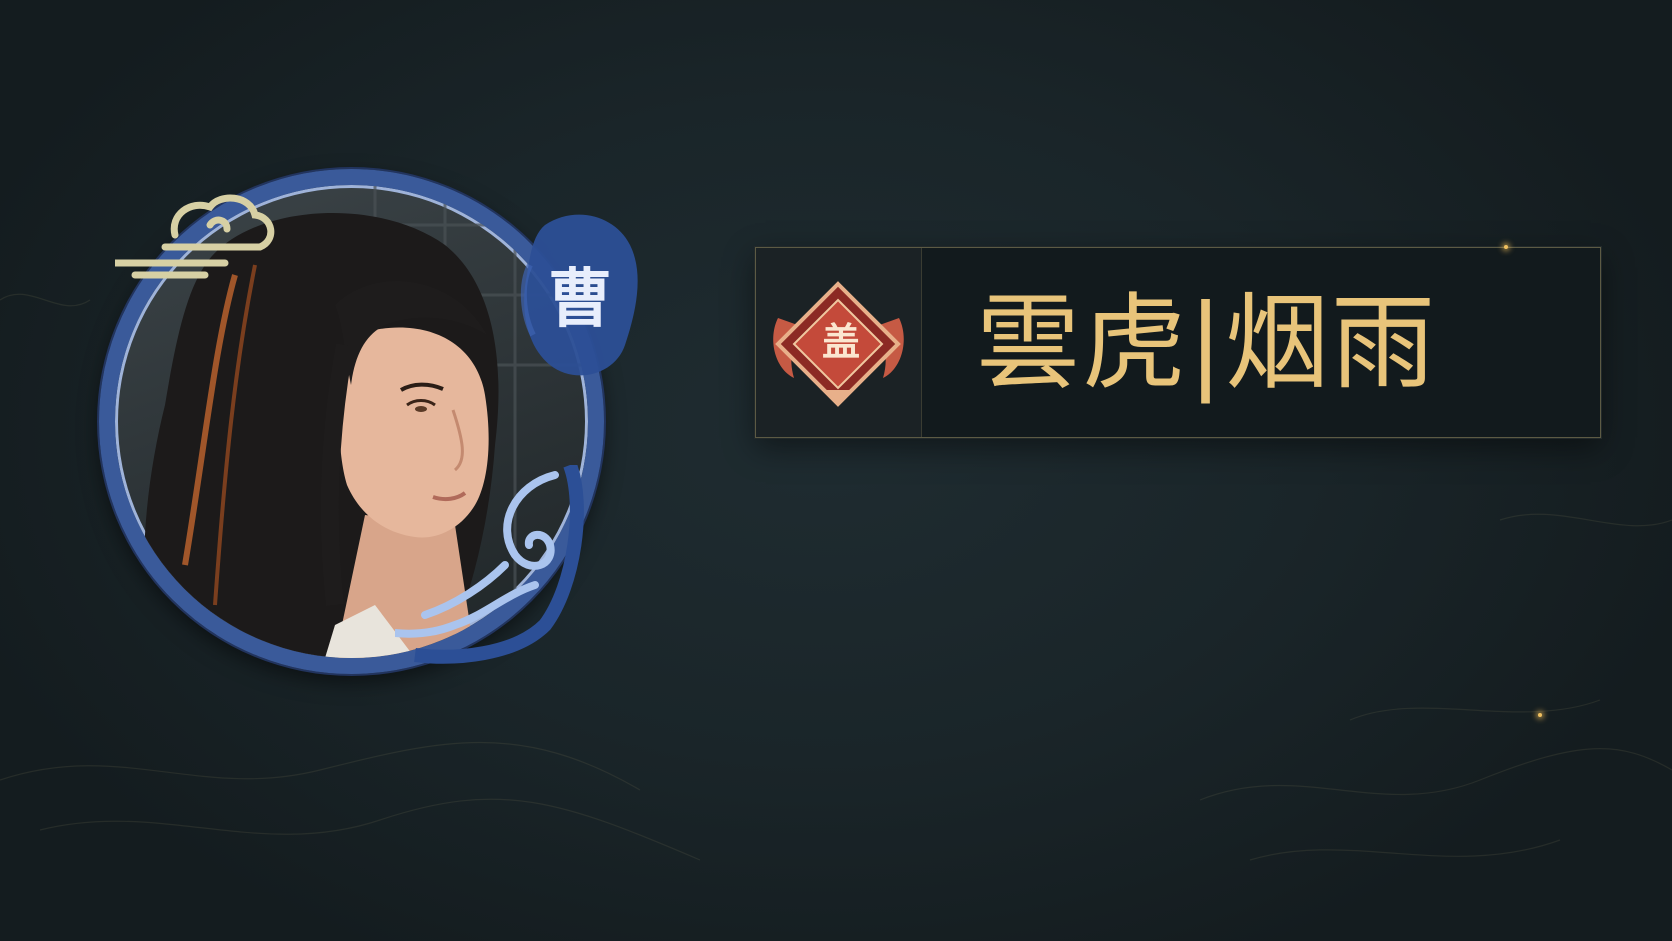 This screenshot has height=941, width=1672. What do you see at coordinates (195, 236) in the screenshot?
I see `cloud-swirl-icon` at bounding box center [195, 236].